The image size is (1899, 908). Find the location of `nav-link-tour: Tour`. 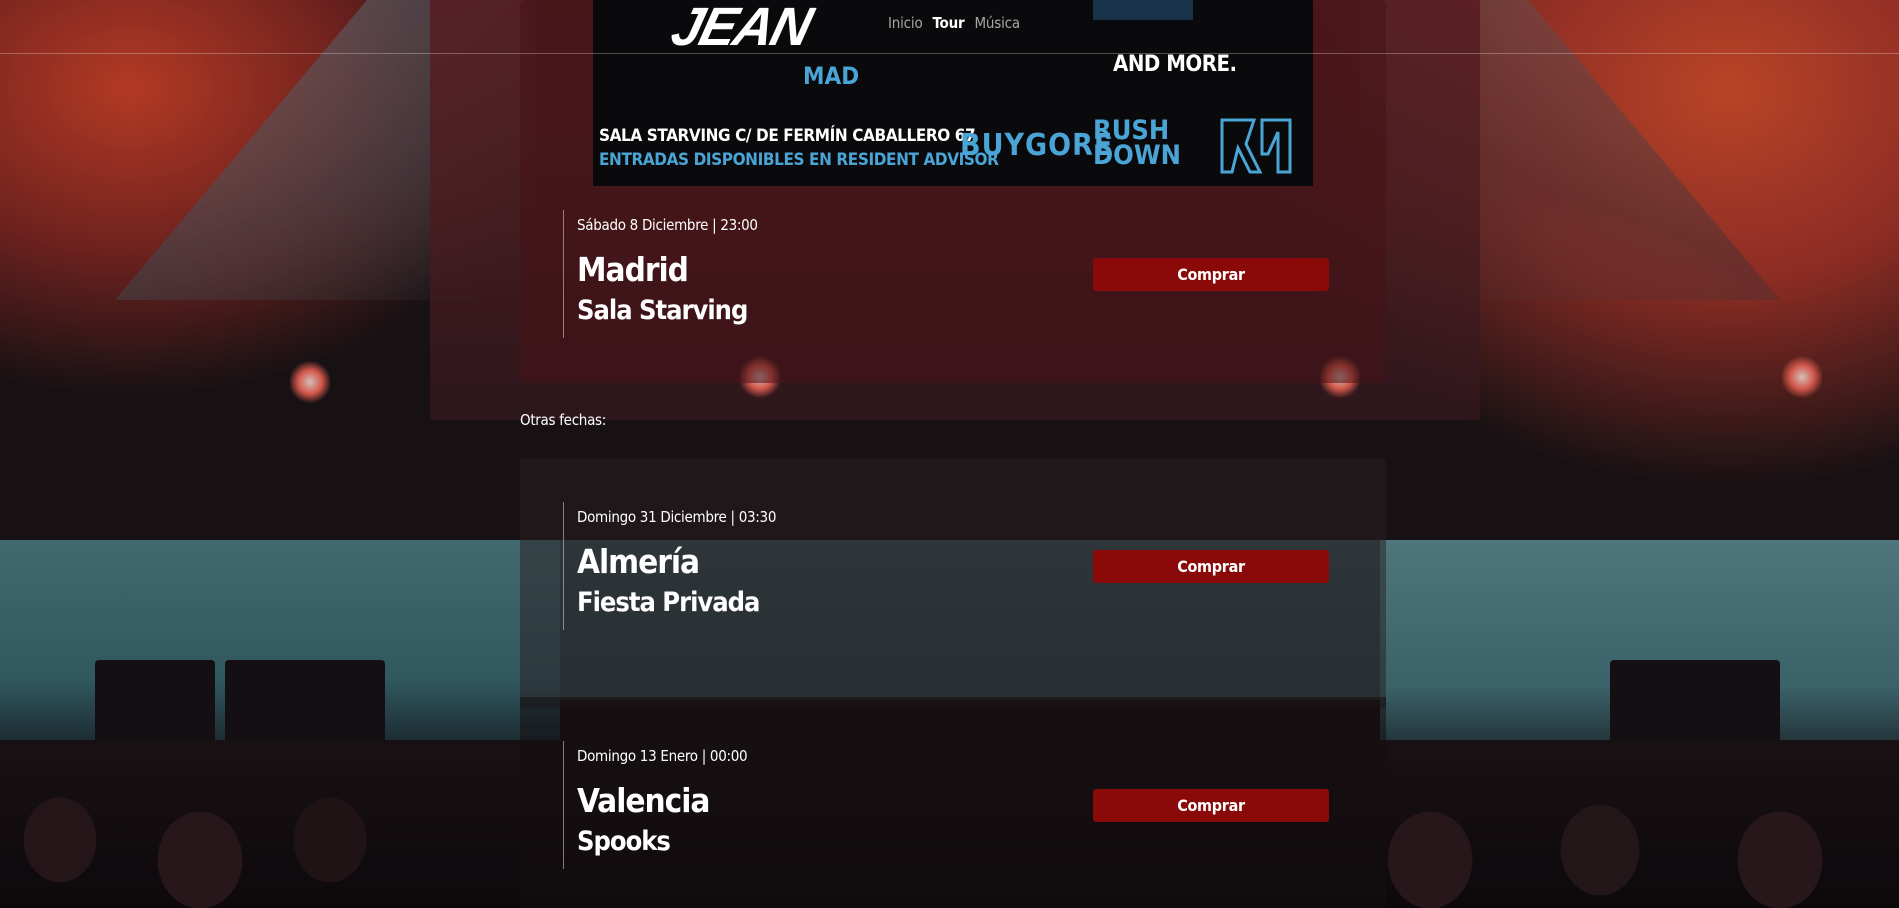

nav-link-tour: Tour is located at coordinates (949, 23).